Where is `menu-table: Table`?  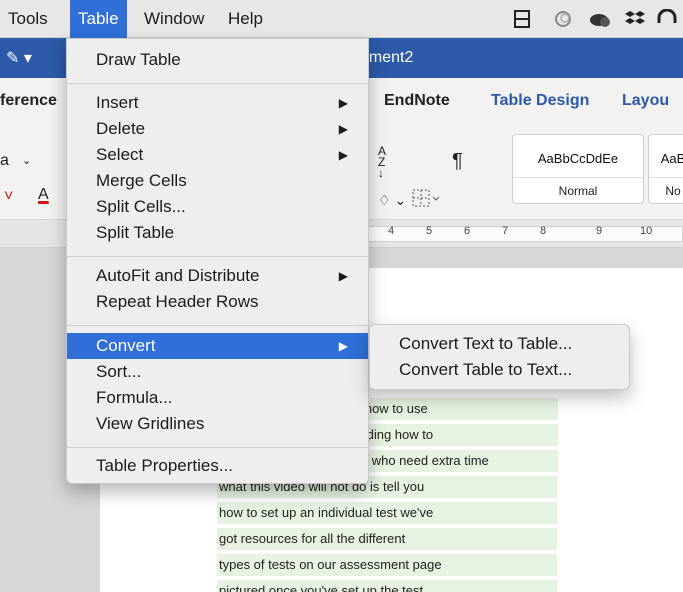 menu-table: Table is located at coordinates (98, 19).